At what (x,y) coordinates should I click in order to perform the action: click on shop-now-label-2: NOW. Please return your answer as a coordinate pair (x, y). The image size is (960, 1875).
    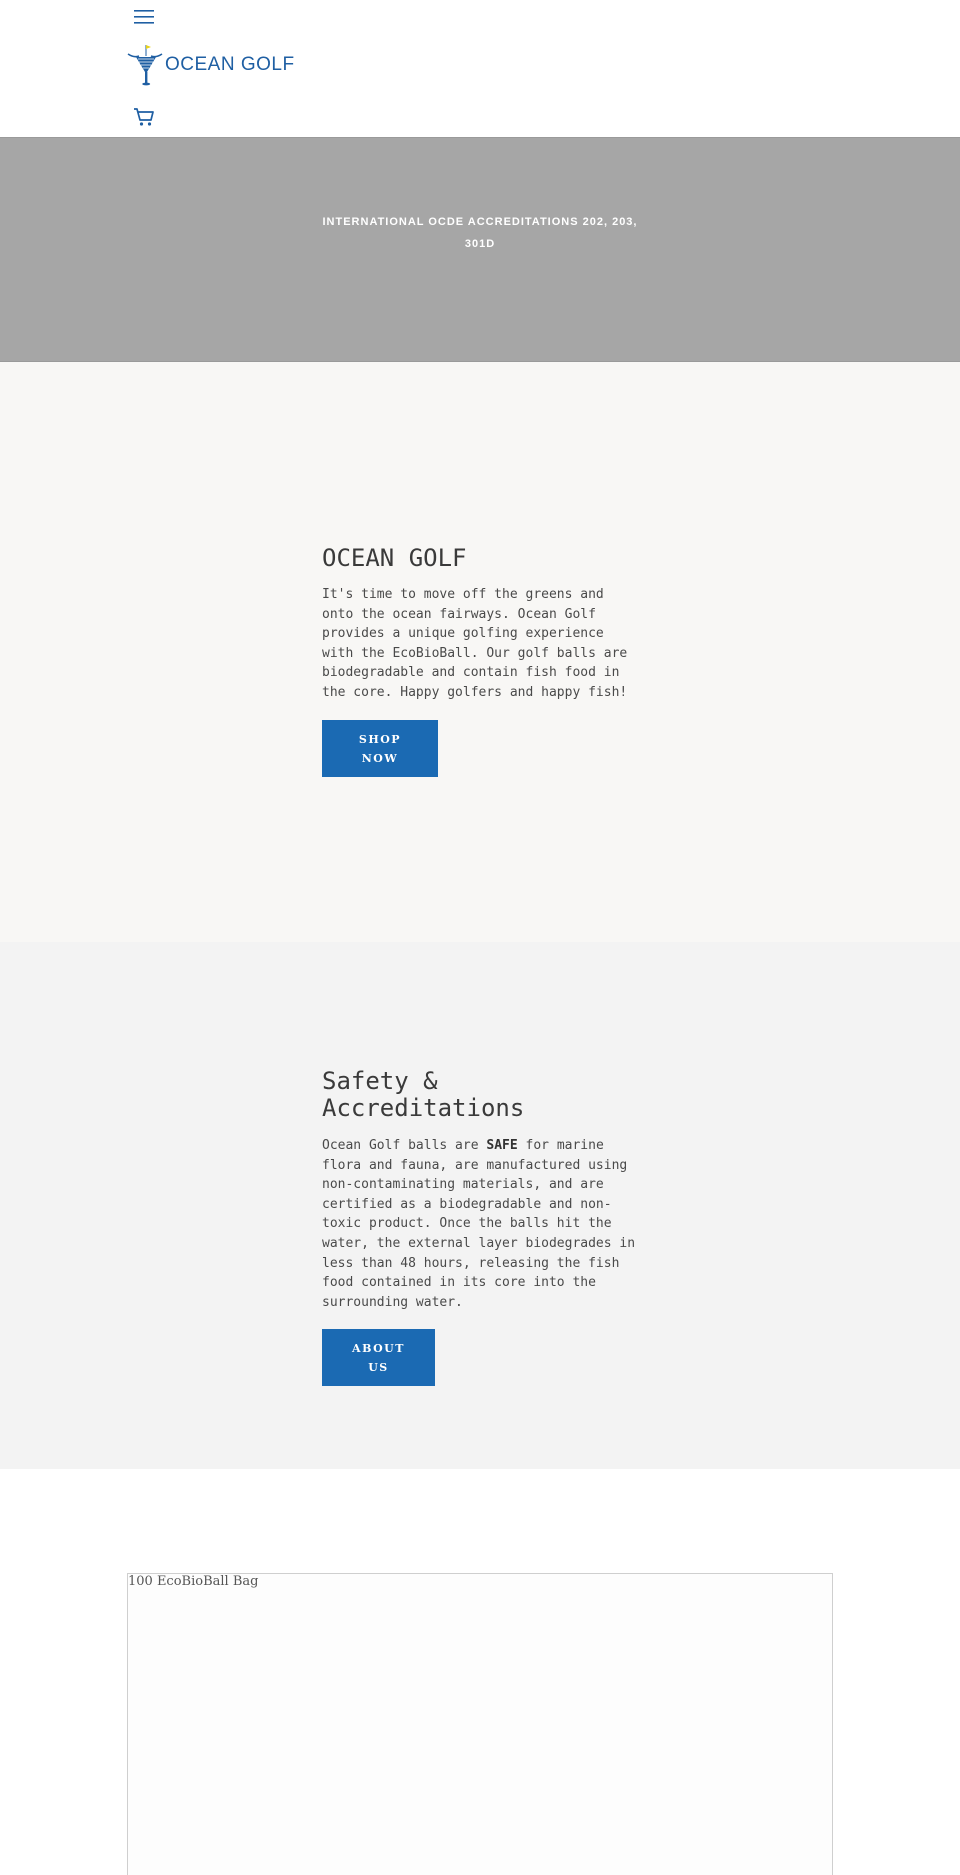
    Looking at the image, I should click on (380, 758).